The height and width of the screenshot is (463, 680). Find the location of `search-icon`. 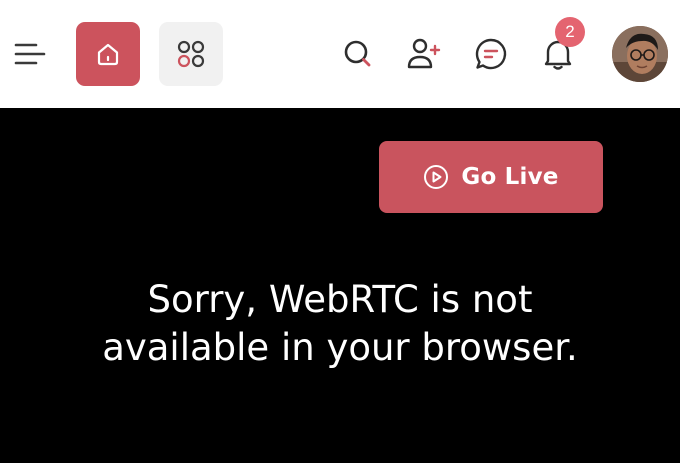

search-icon is located at coordinates (357, 53).